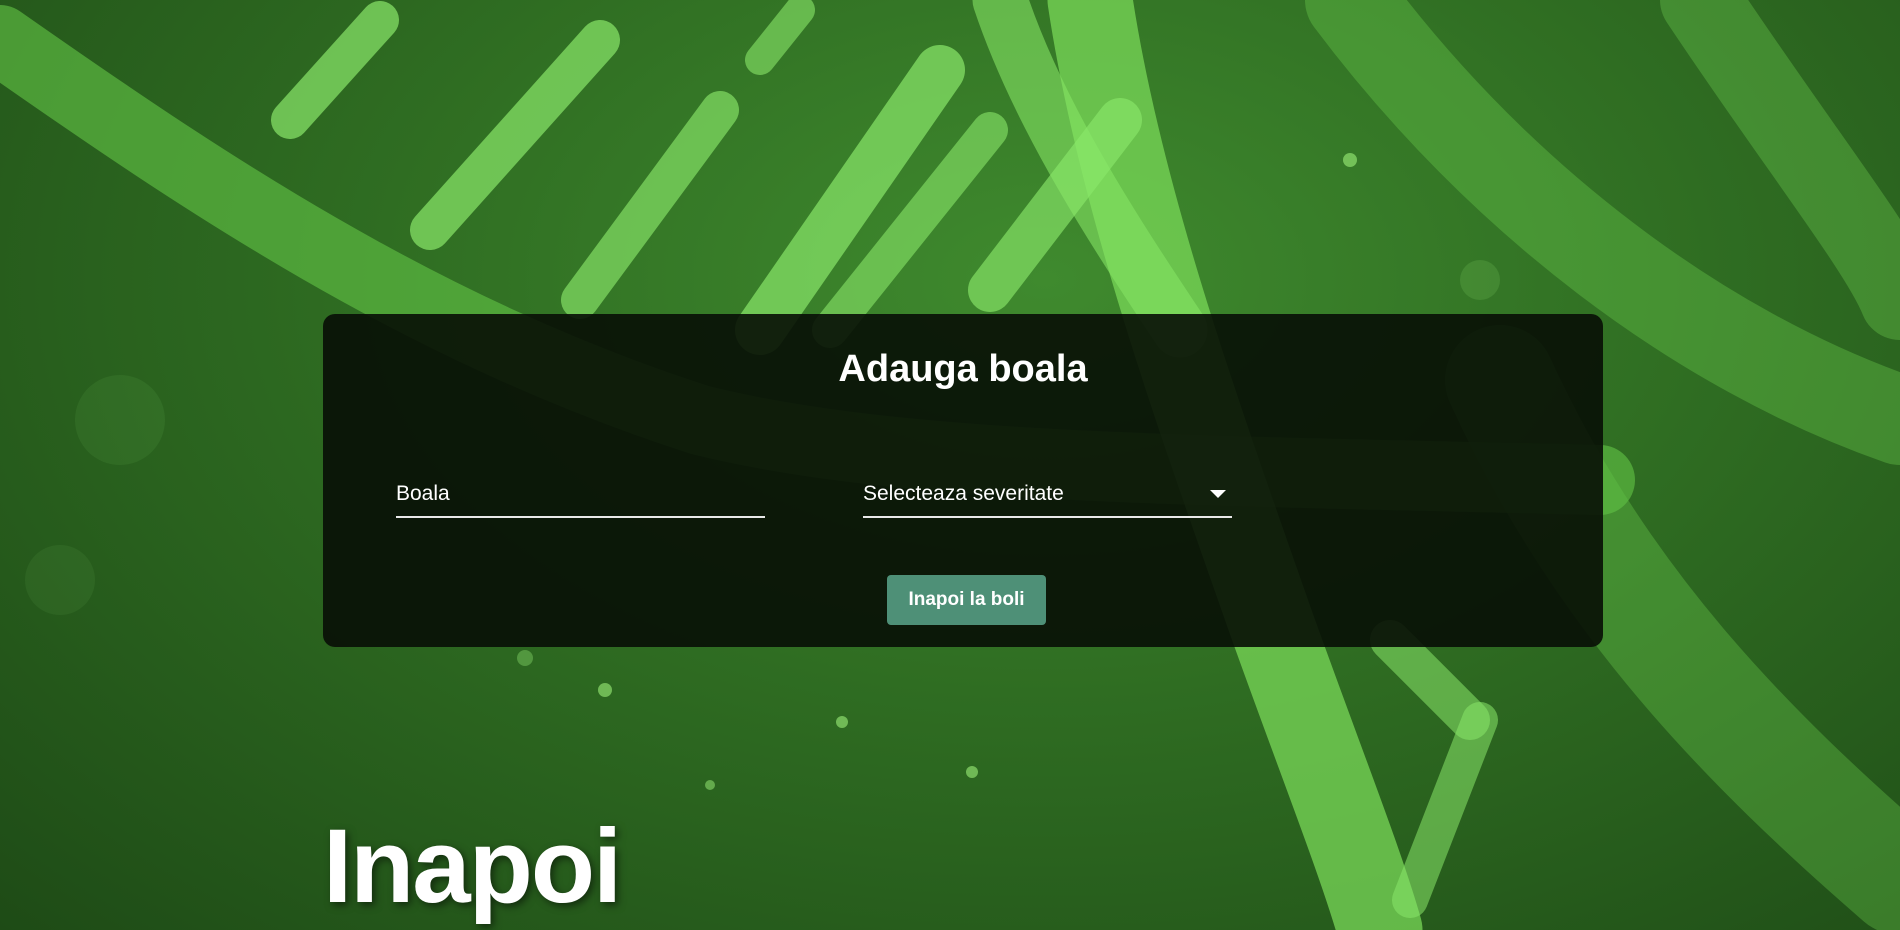  What do you see at coordinates (966, 600) in the screenshot?
I see `back-to-diseases-button: Inapoi la boli` at bounding box center [966, 600].